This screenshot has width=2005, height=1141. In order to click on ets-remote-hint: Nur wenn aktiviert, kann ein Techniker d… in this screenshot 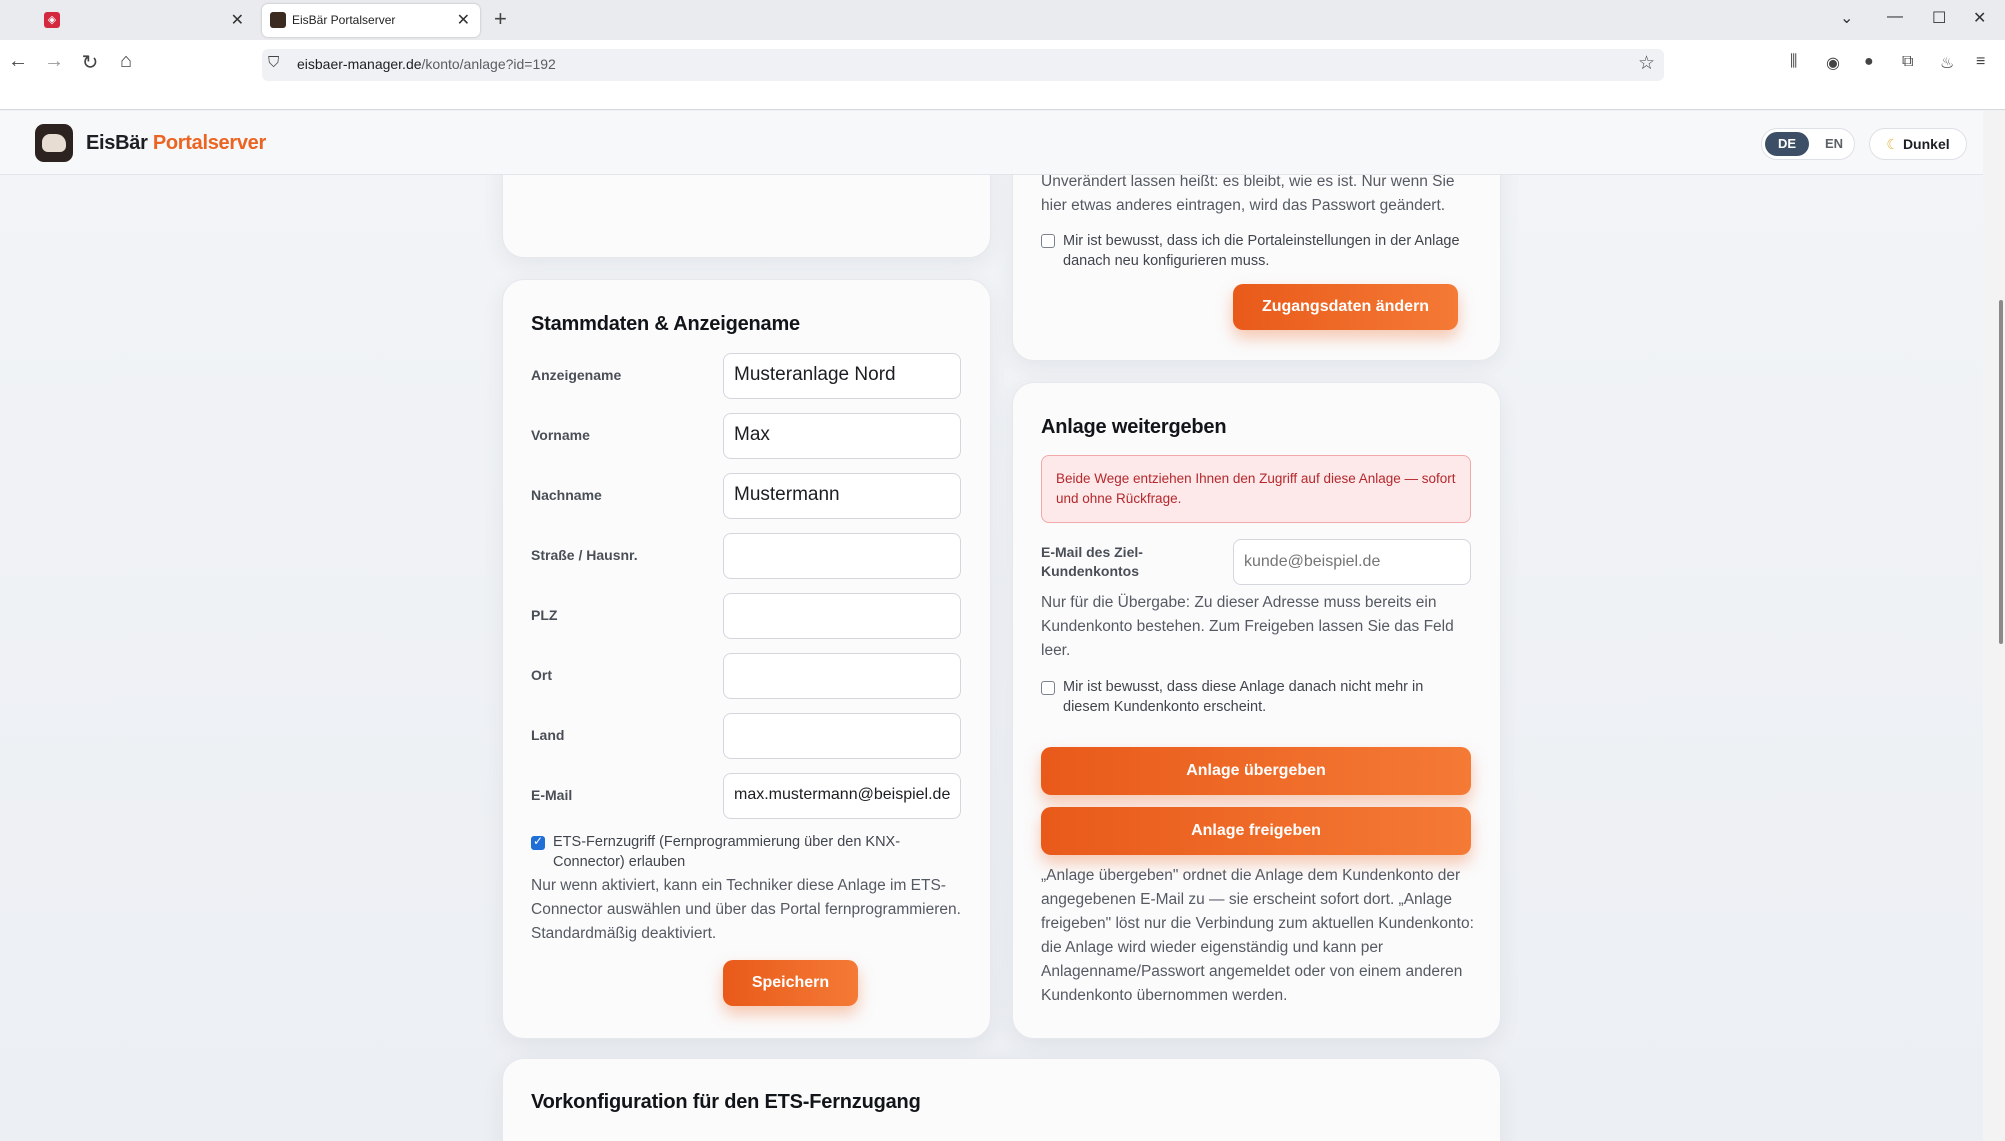, I will do `click(746, 909)`.